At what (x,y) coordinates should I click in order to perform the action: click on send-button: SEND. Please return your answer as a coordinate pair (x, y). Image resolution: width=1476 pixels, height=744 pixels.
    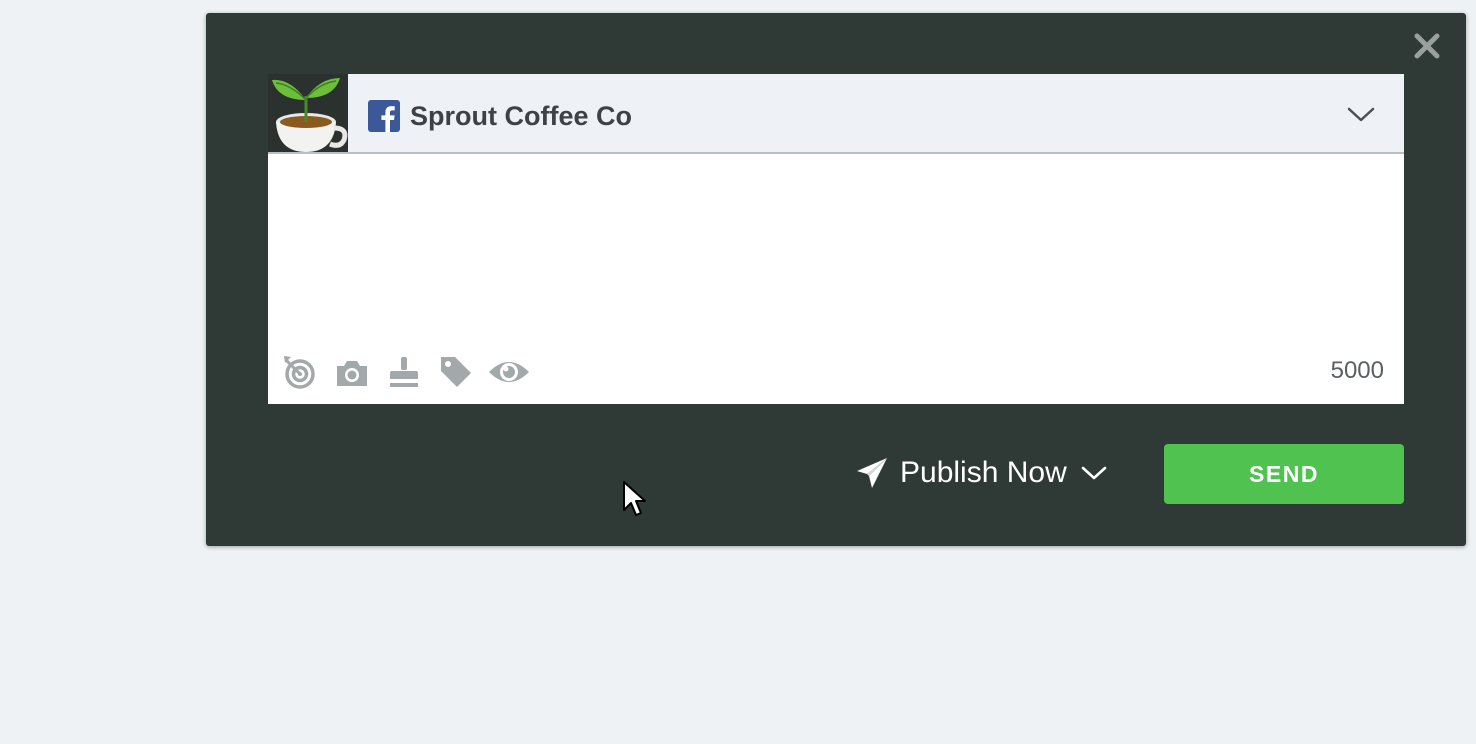
    Looking at the image, I should click on (1284, 474).